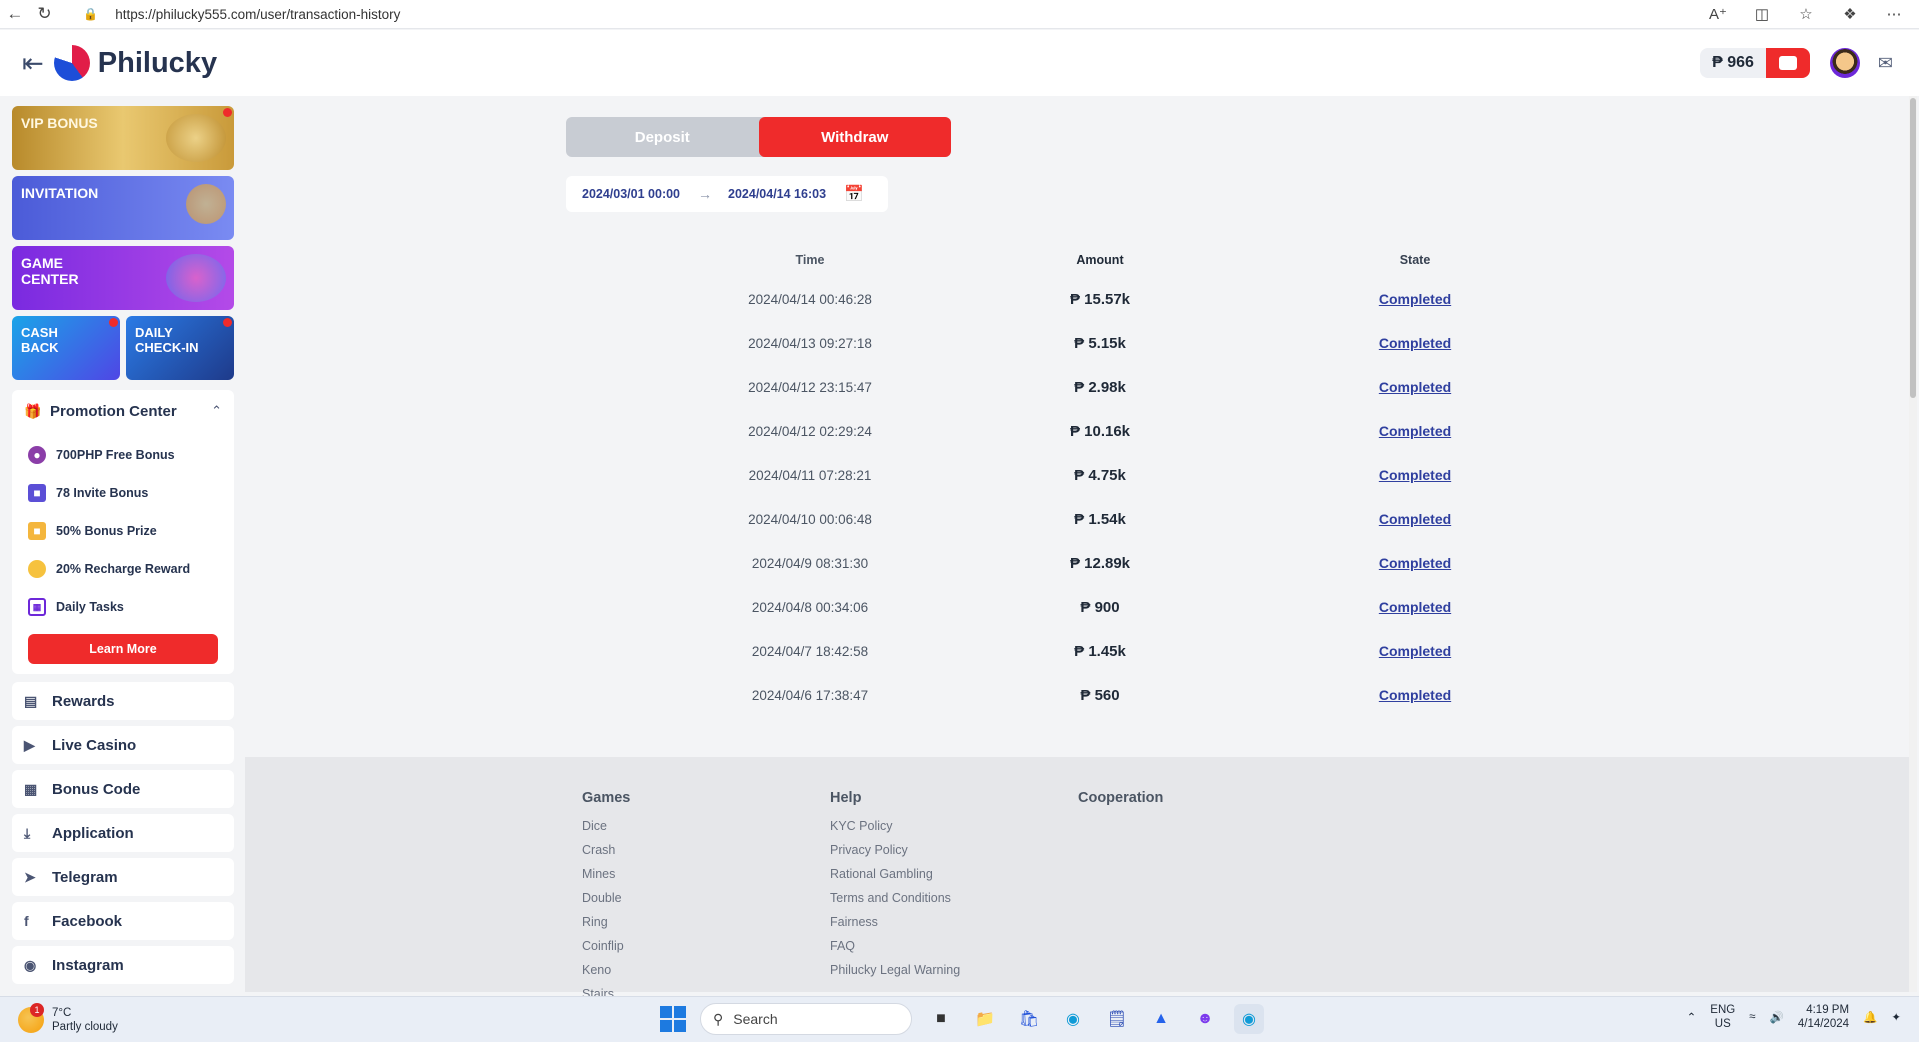 This screenshot has width=1919, height=1042. I want to click on read-aloud-icon: A⁺, so click(1718, 14).